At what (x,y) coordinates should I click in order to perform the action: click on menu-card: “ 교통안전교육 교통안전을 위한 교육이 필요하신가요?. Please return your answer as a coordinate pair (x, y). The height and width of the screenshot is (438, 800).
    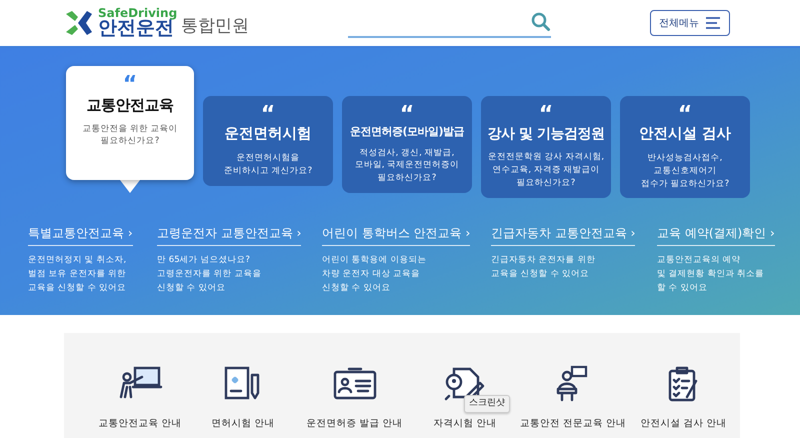
    Looking at the image, I should click on (130, 123).